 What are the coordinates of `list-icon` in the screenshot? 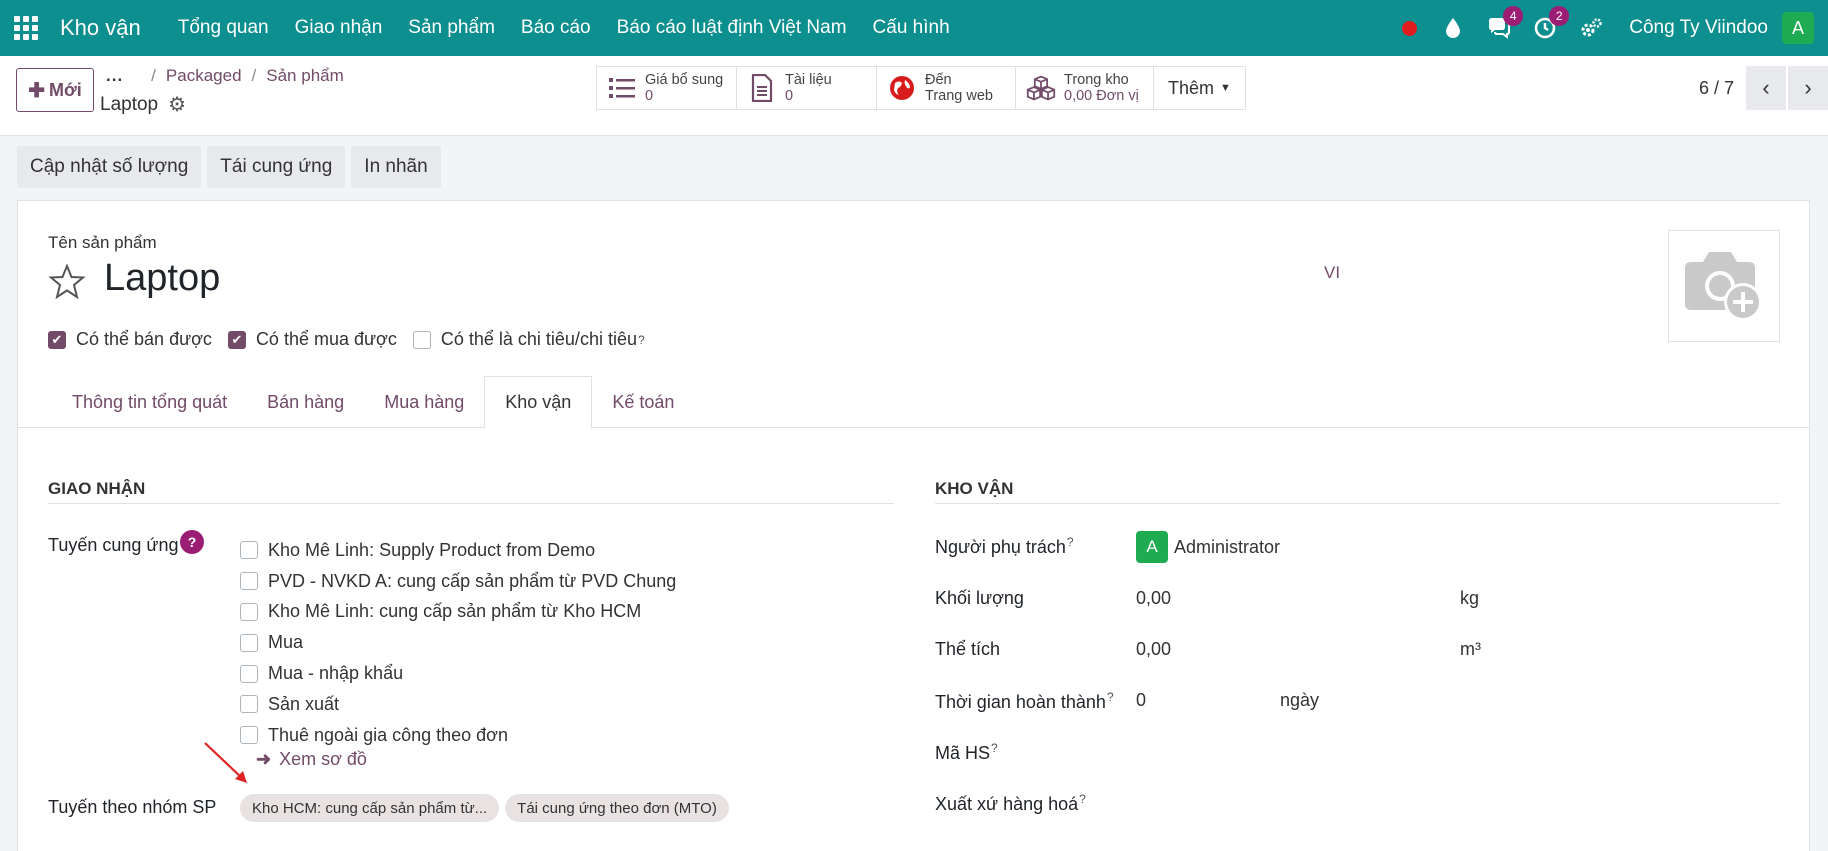 It's located at (622, 88).